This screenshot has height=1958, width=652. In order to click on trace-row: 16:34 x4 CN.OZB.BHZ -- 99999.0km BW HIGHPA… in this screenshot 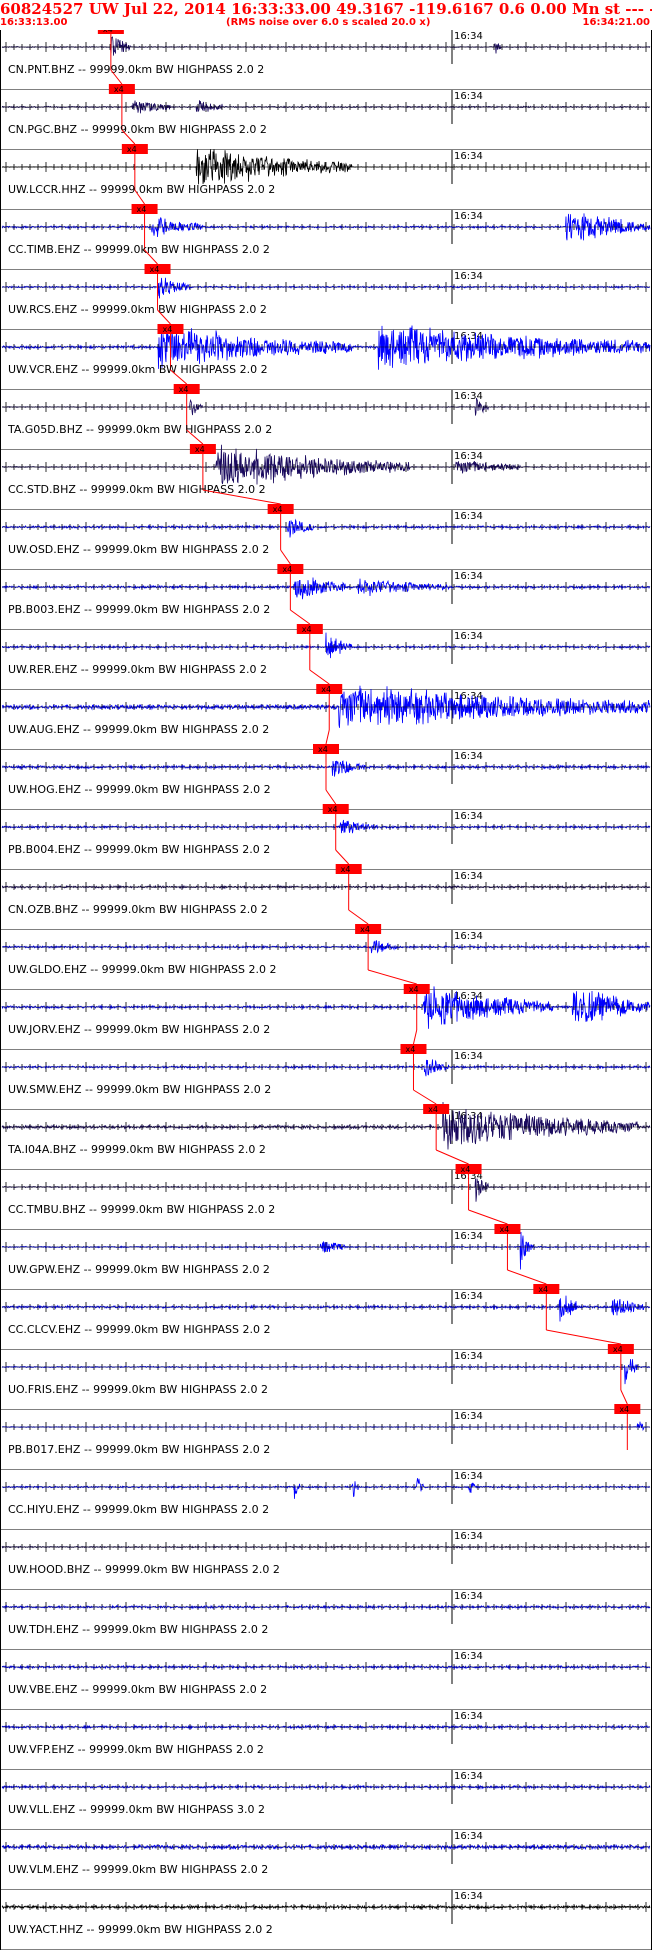, I will do `click(326, 897)`.